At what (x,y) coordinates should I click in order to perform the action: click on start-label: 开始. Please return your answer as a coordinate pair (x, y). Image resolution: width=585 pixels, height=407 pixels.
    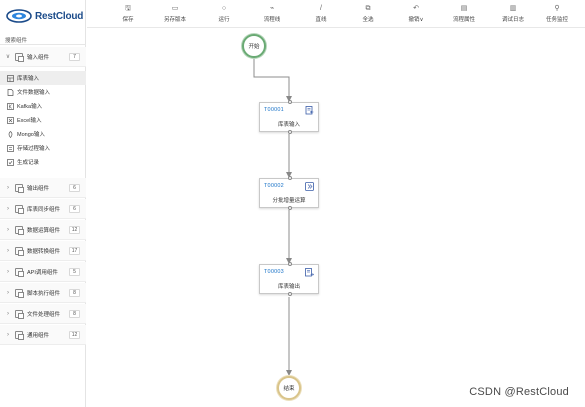
    Looking at the image, I should click on (254, 47).